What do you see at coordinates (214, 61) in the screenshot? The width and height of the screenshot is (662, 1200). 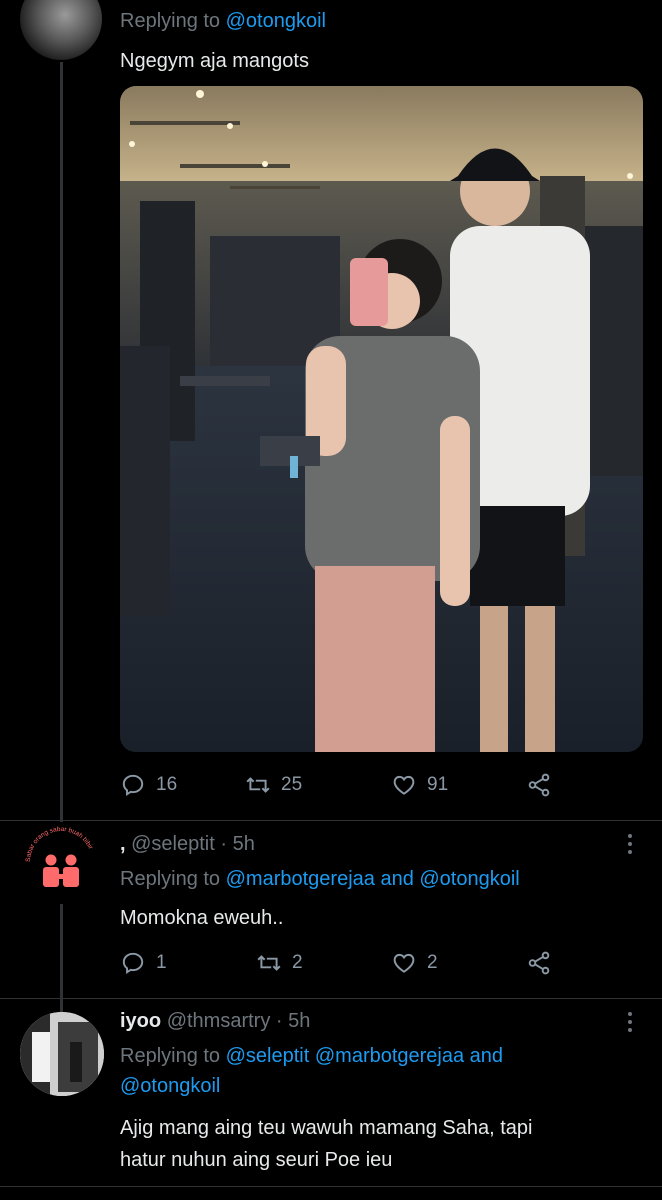 I see `tweet-text: Ngegym aja mangots` at bounding box center [214, 61].